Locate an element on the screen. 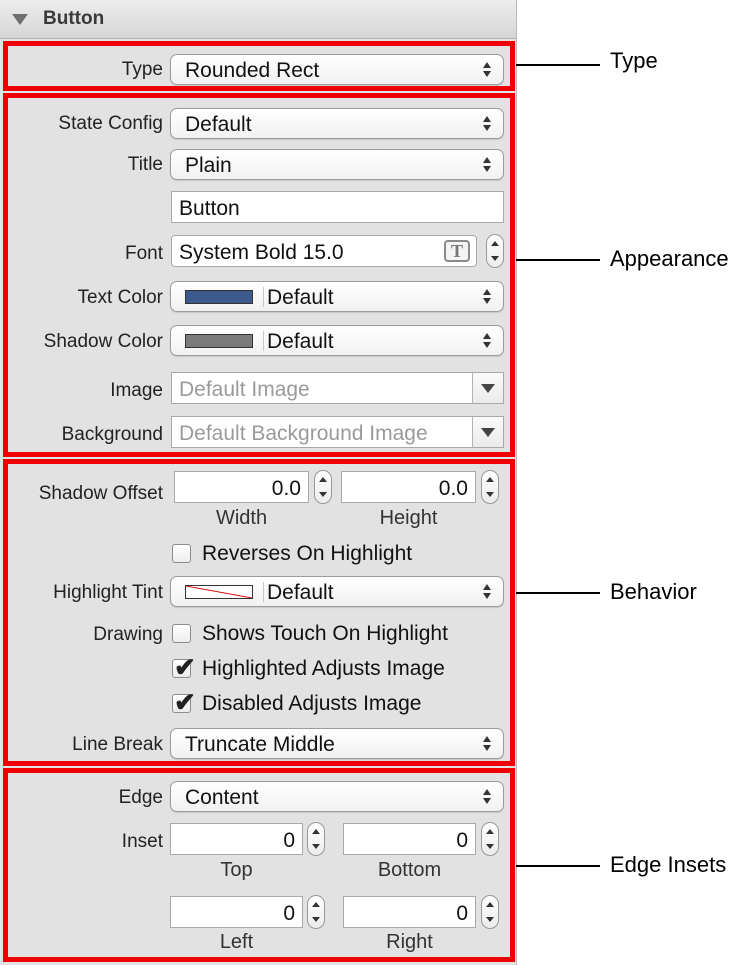 Image resolution: width=739 pixels, height=965 pixels. shows-touch-label: Shows Touch On Highlight is located at coordinates (325, 633).